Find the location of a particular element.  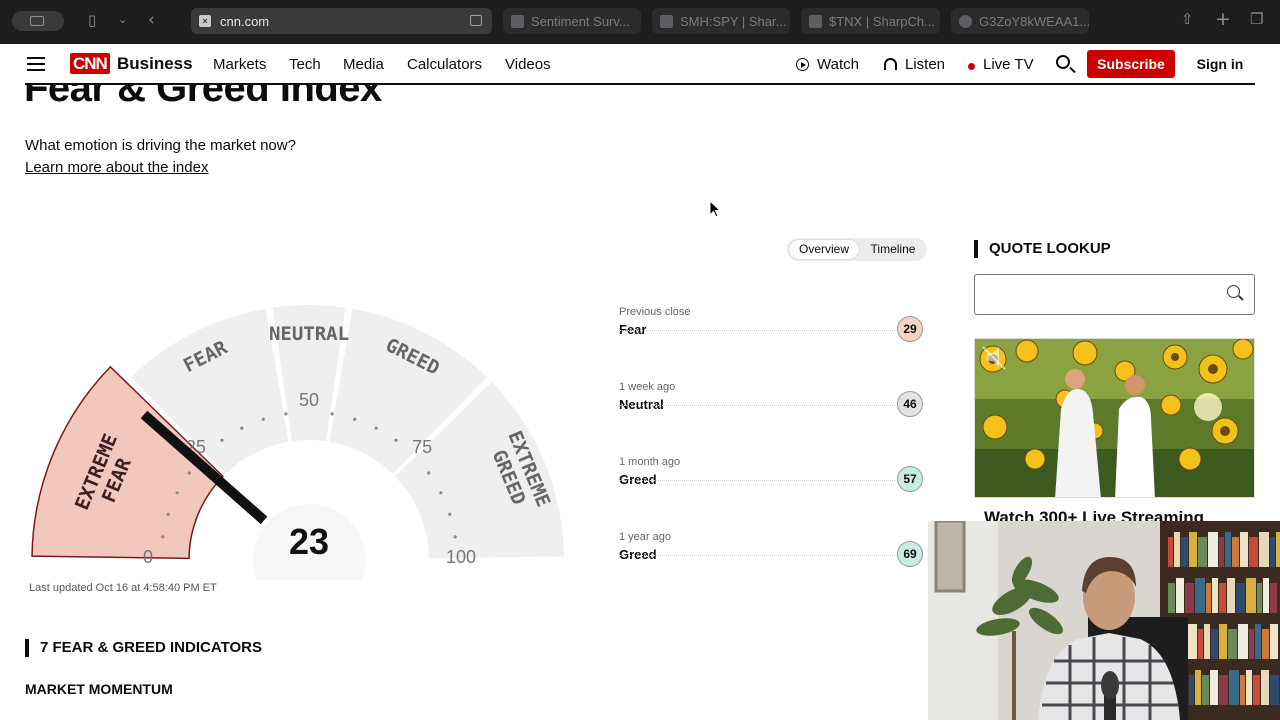

timeline-tab: Timeline is located at coordinates (893, 249).